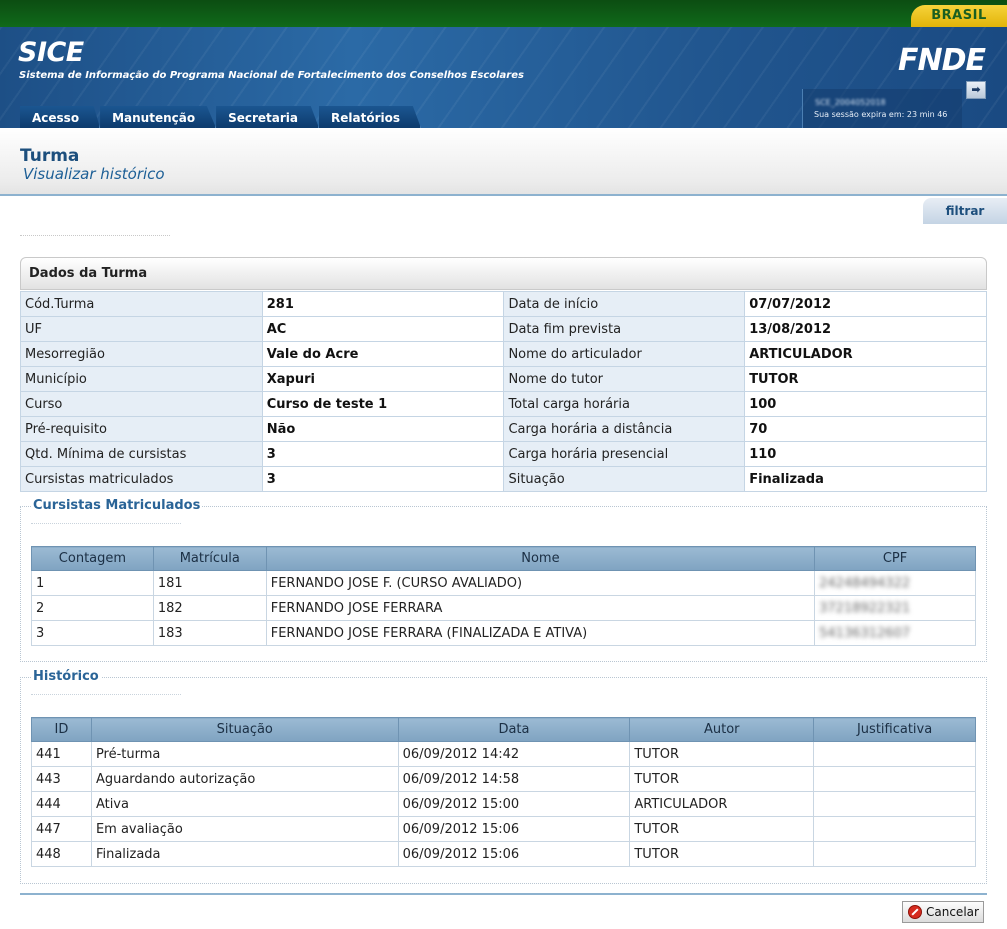 The width and height of the screenshot is (1007, 929). I want to click on app-title: SICE, so click(51, 52).